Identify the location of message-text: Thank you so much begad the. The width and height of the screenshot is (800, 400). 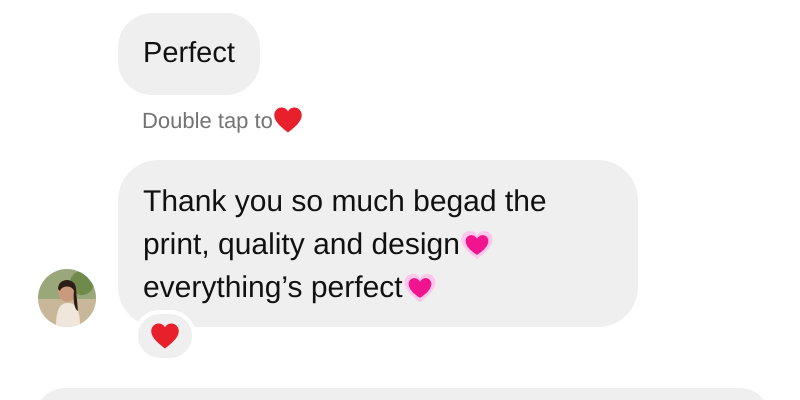
(345, 202).